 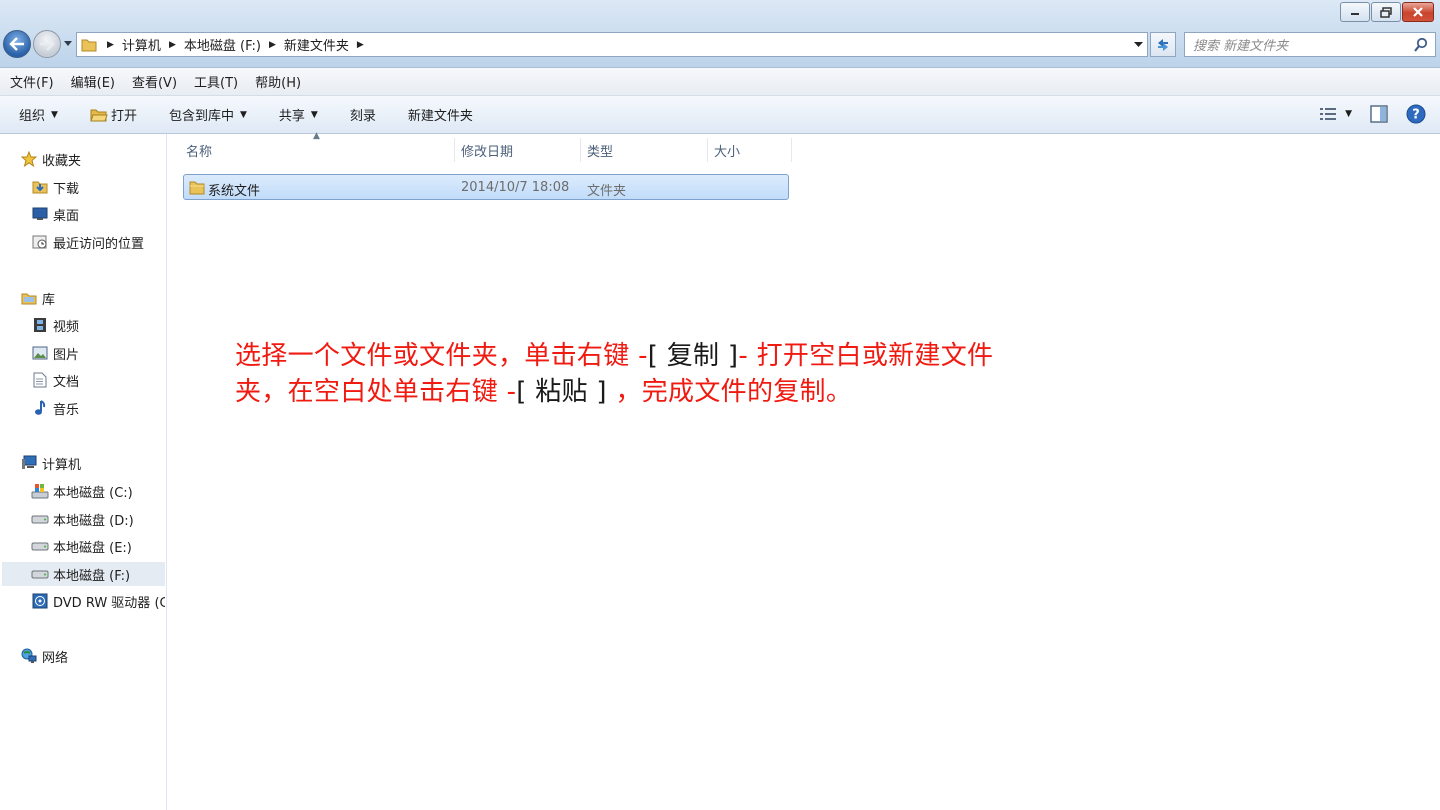 I want to click on open-button: 打开, so click(x=113, y=114).